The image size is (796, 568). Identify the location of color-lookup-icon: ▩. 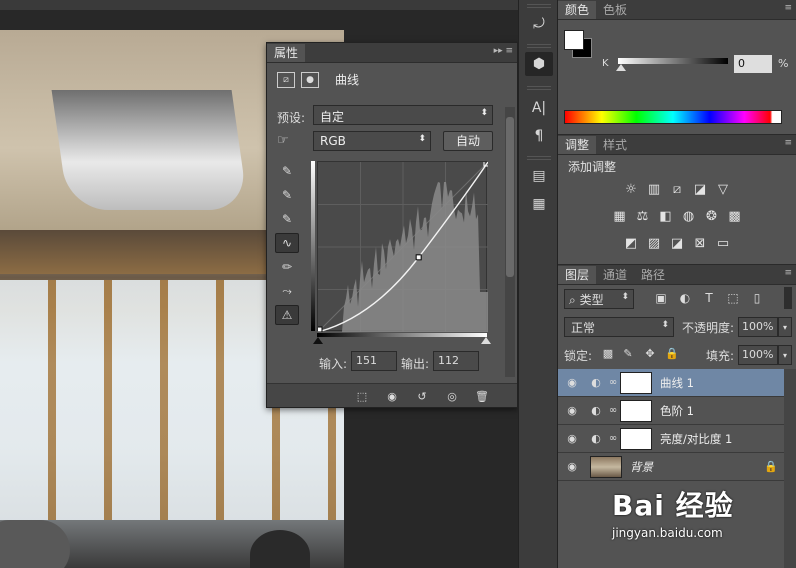
(735, 216).